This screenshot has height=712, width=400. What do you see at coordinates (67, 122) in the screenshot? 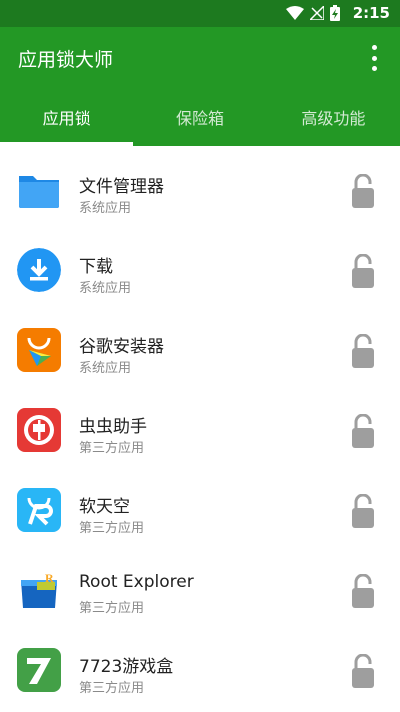
I see `tab-app-lock: 应用锁` at bounding box center [67, 122].